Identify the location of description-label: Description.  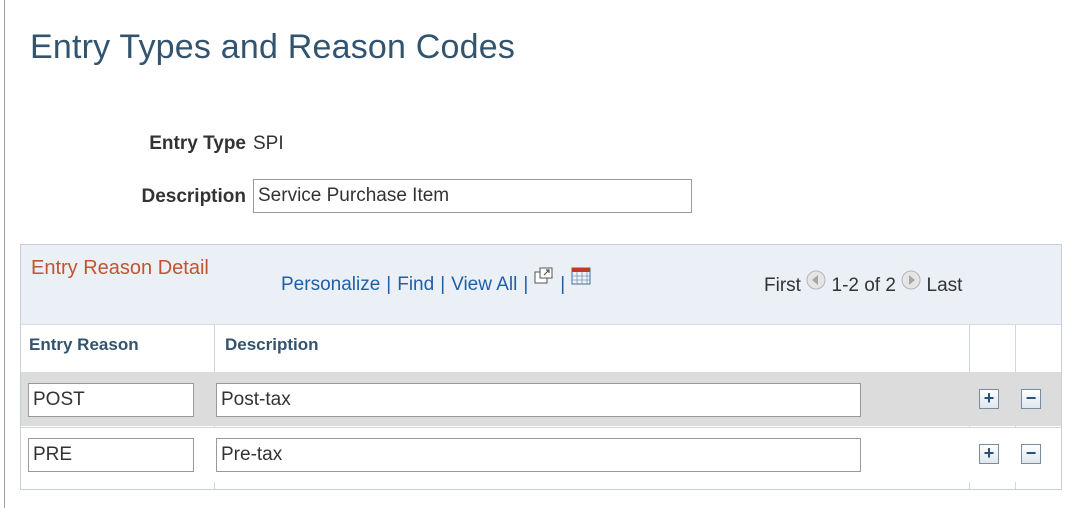
(193, 196).